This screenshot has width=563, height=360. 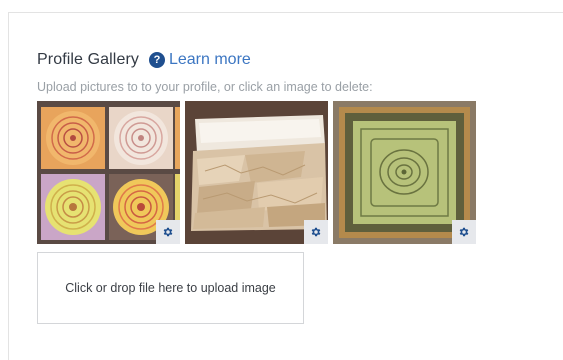 I want to click on page-title: Profile Gallery, so click(x=88, y=59).